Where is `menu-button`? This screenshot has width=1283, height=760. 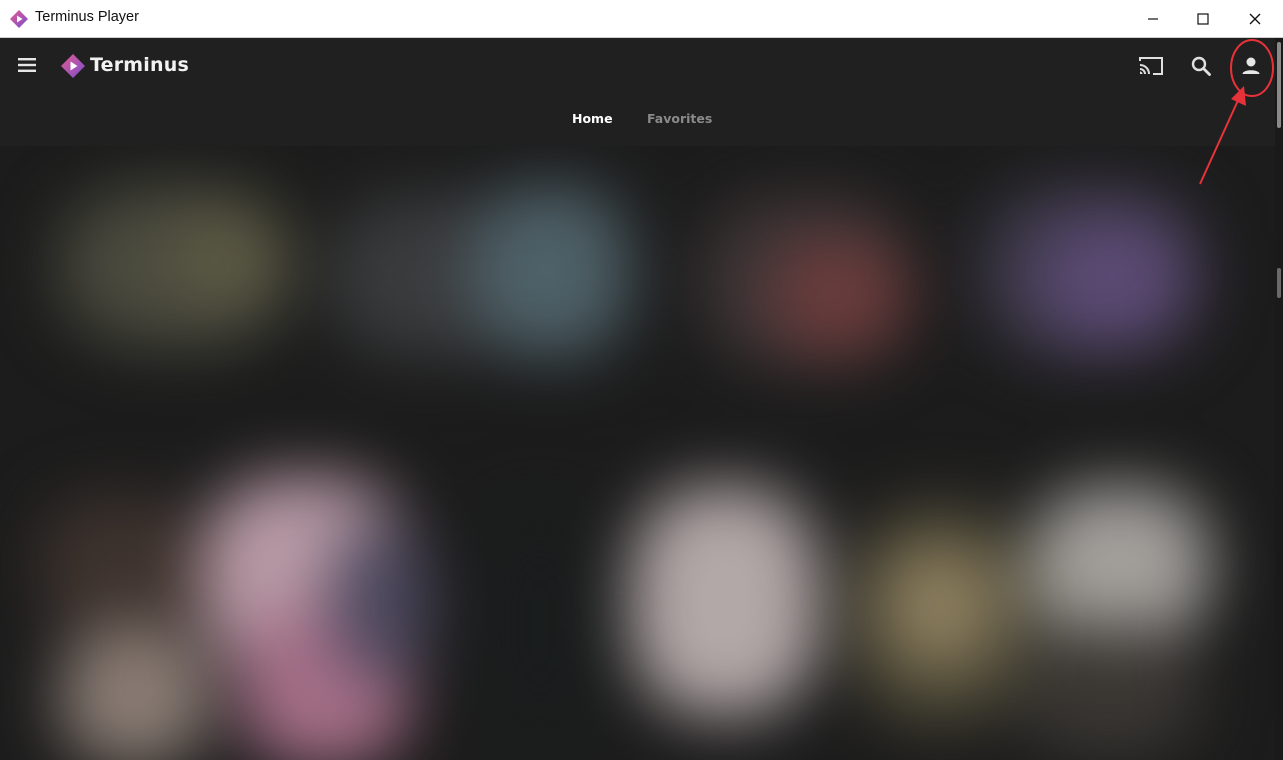
menu-button is located at coordinates (27, 65).